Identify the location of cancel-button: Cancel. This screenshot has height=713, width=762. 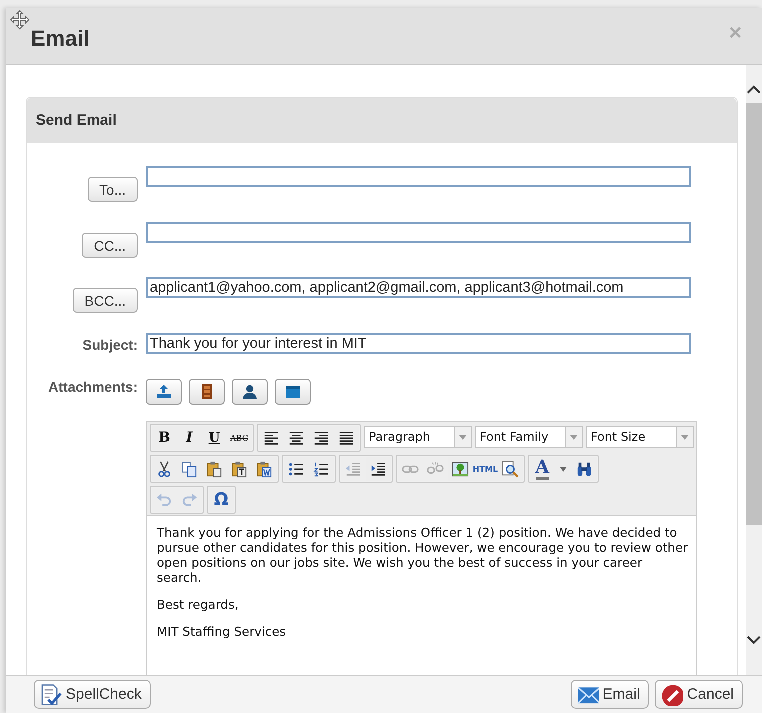
(699, 694).